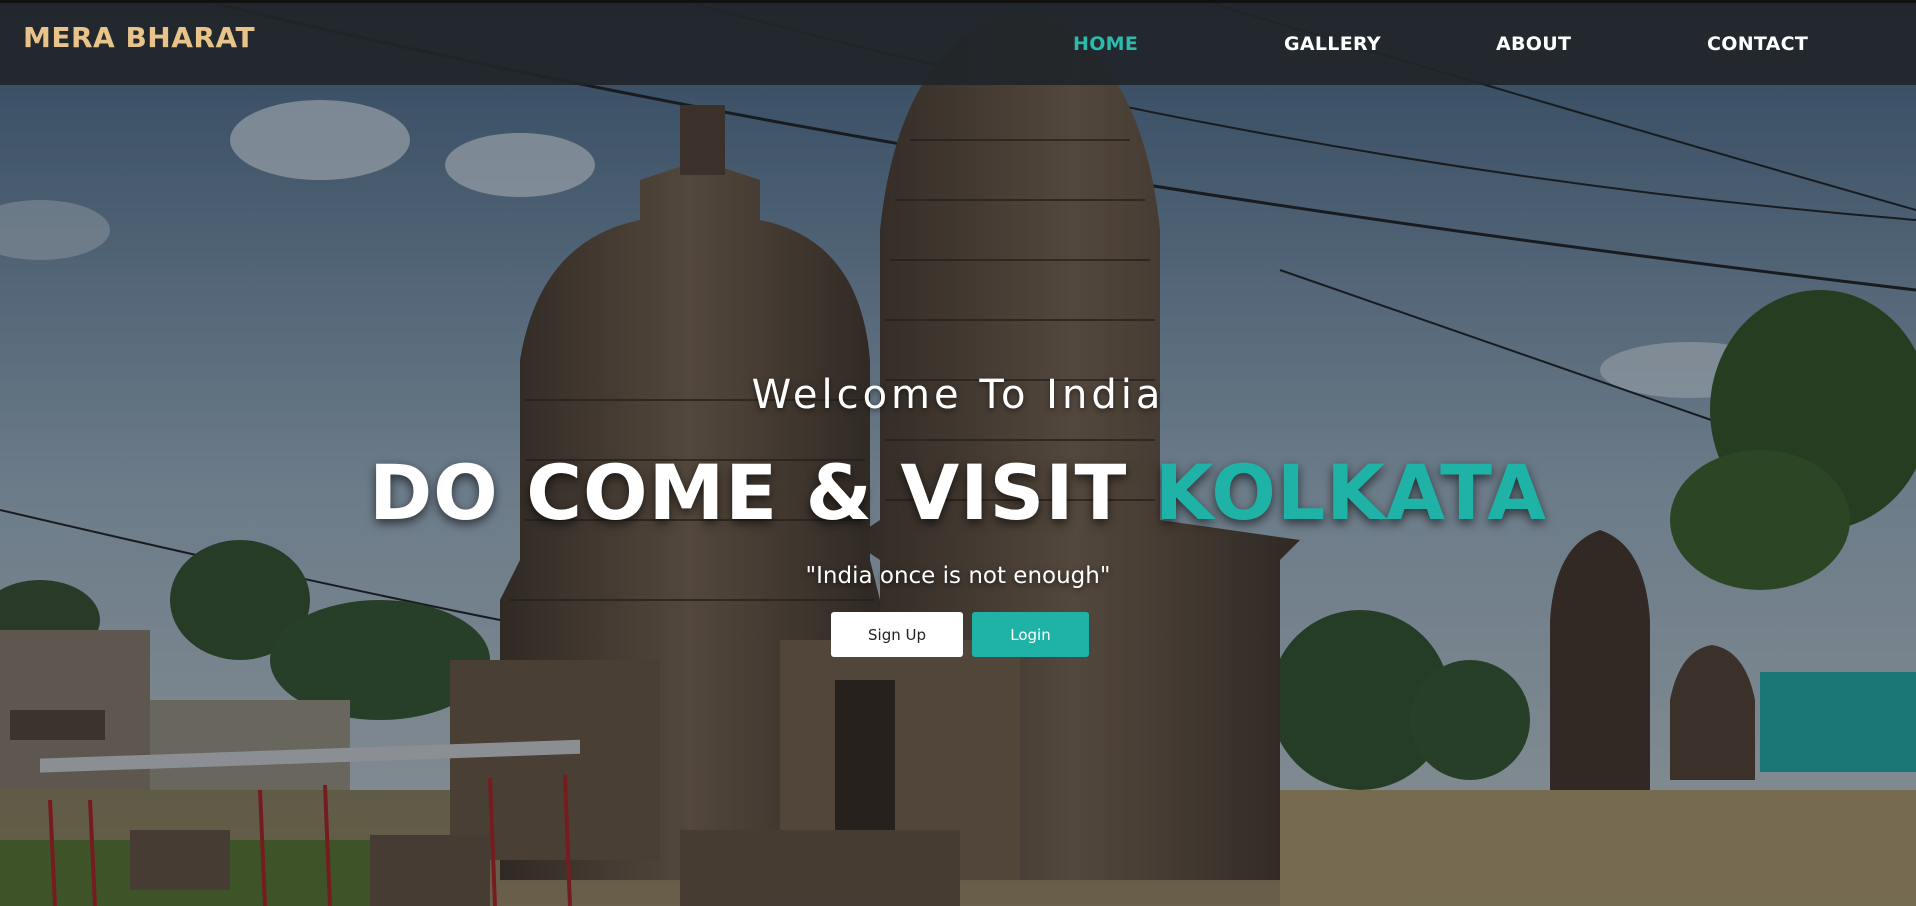  What do you see at coordinates (1350, 492) in the screenshot?
I see `headline-accent-text: KOLKATA` at bounding box center [1350, 492].